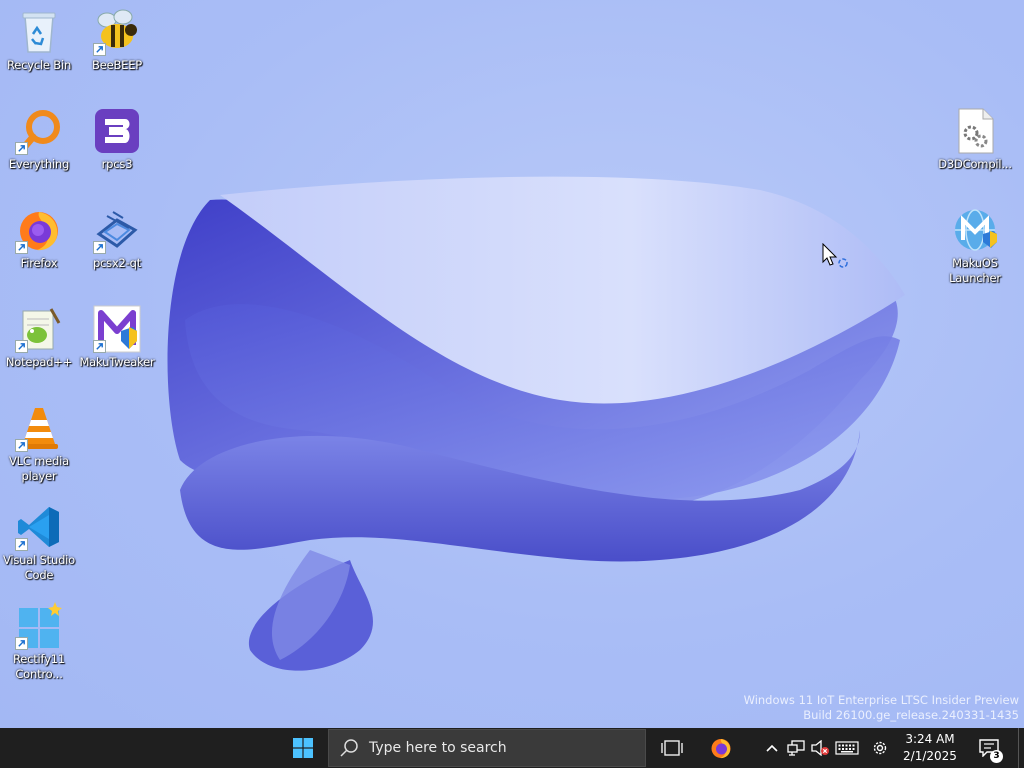 The width and height of the screenshot is (1024, 768). What do you see at coordinates (39, 238) in the screenshot?
I see `desktop-icon-firefox: Firefox` at bounding box center [39, 238].